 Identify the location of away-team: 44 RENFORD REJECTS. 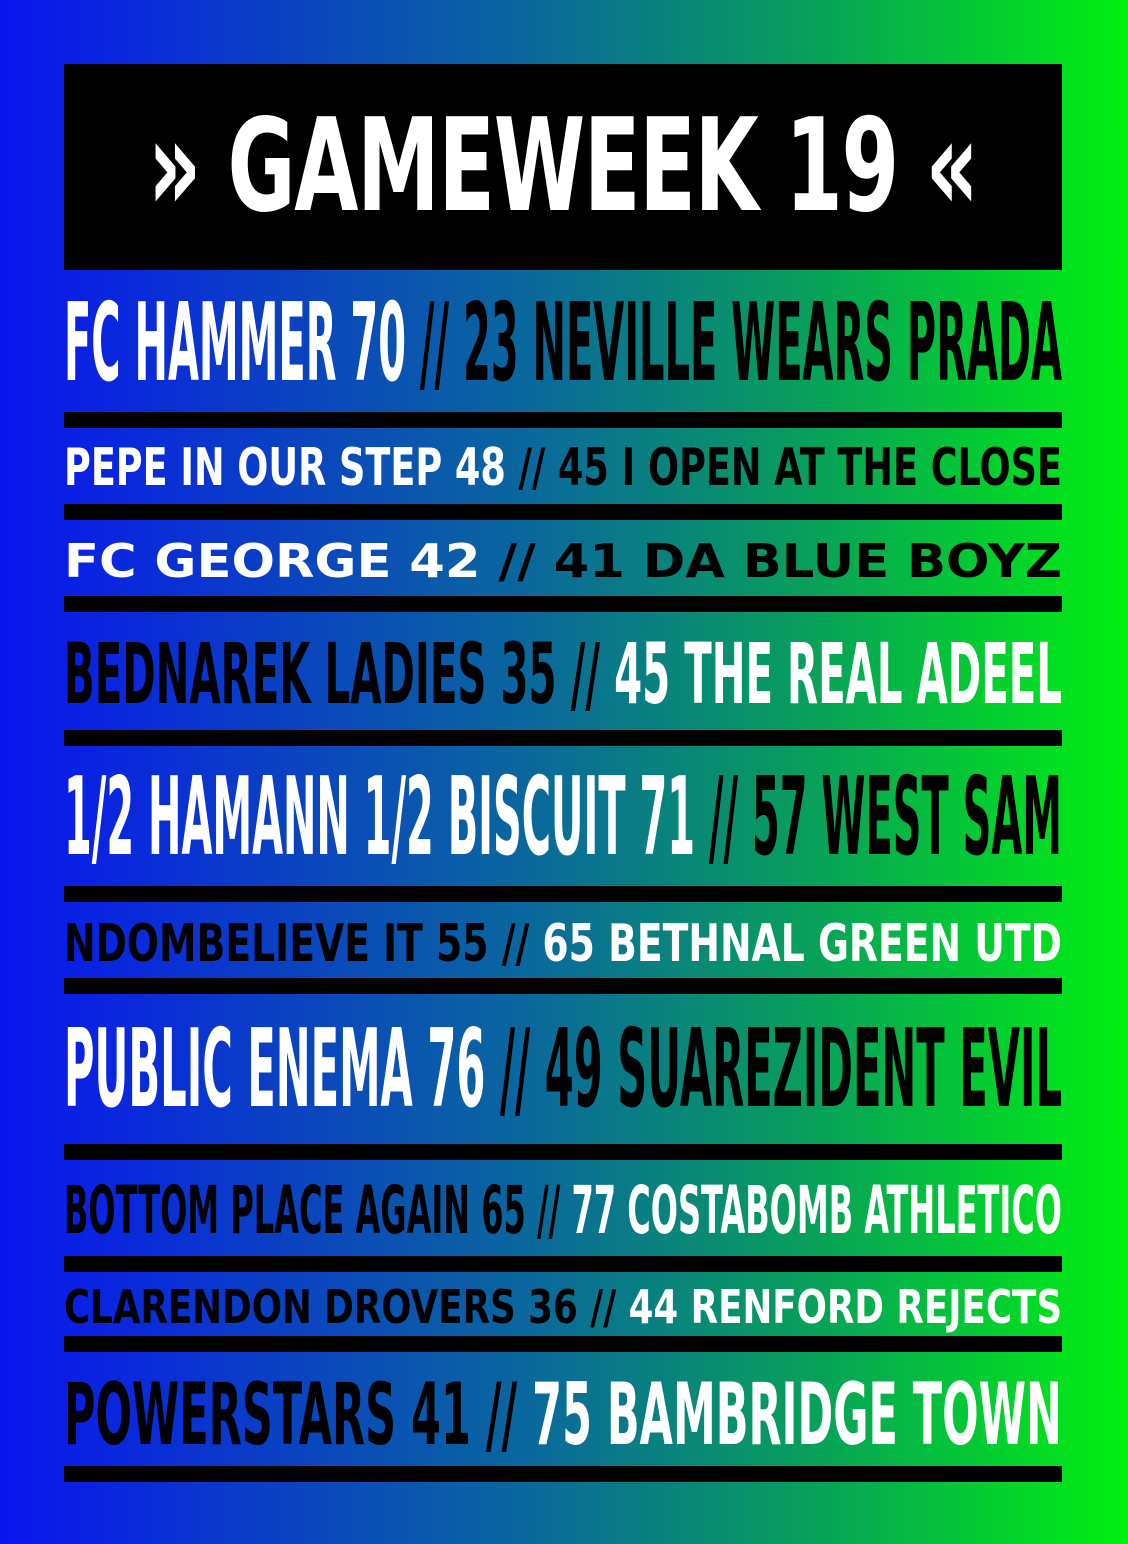
(845, 1307).